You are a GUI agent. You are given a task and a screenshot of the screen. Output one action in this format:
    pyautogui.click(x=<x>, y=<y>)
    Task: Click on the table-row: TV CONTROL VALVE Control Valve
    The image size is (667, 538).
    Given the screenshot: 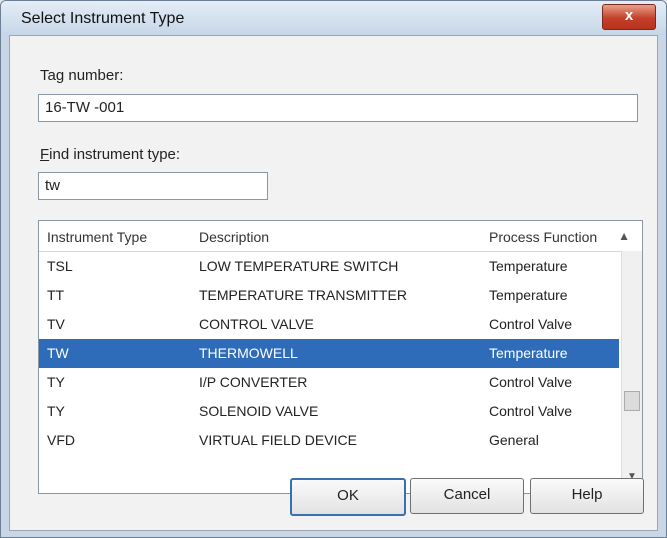 What is the action you would take?
    pyautogui.click(x=329, y=324)
    